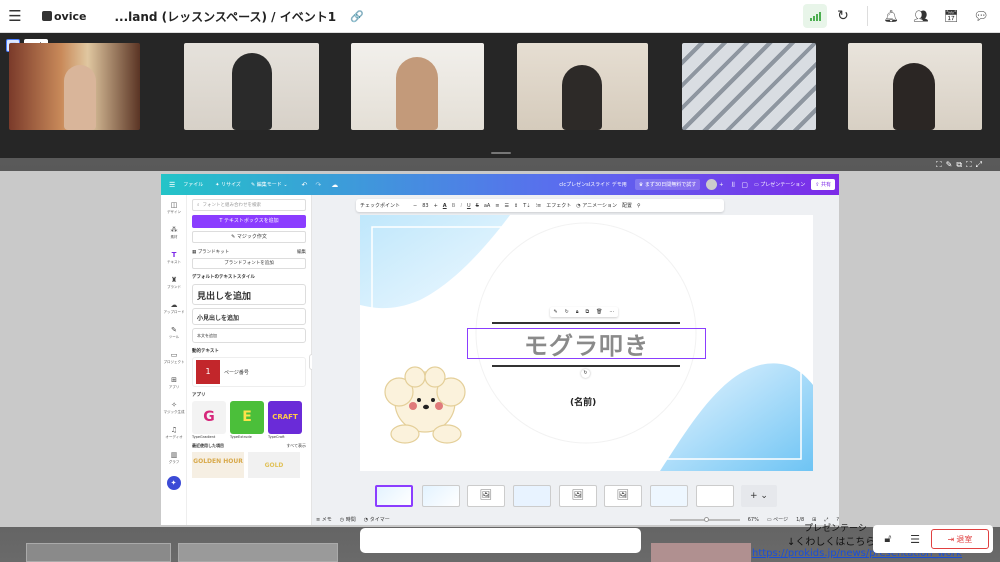 This screenshot has height=562, width=1000. I want to click on add-collaborator-icon: +, so click(721, 185).